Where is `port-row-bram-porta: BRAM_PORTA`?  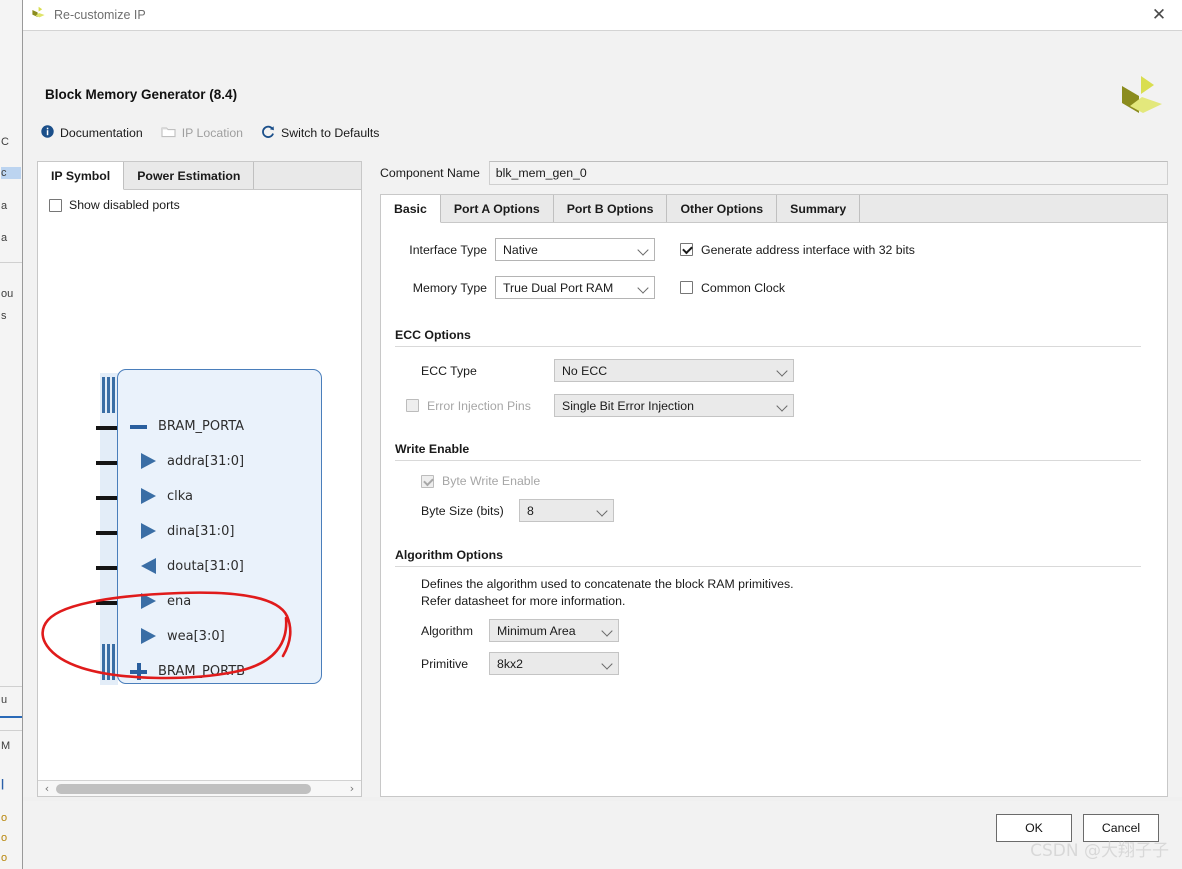
port-row-bram-porta: BRAM_PORTA is located at coordinates (187, 426).